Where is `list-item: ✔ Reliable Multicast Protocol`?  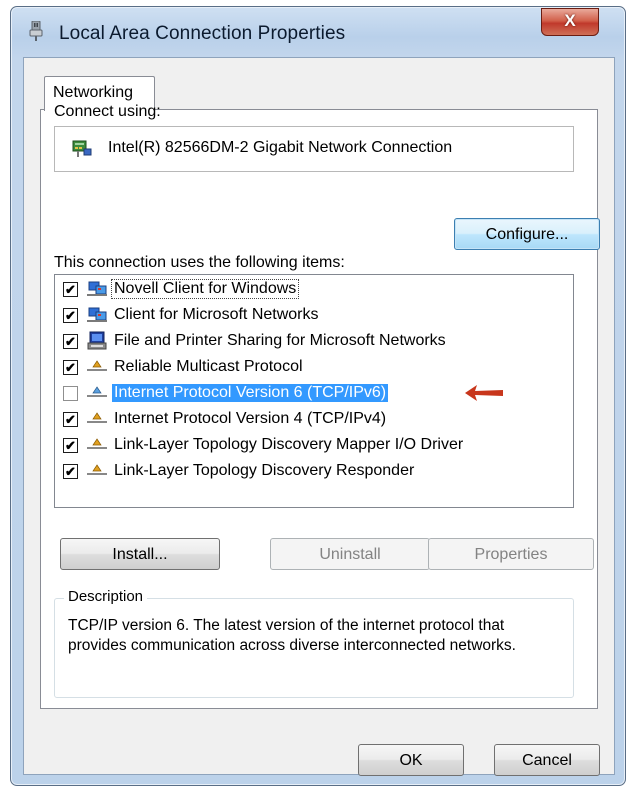 list-item: ✔ Reliable Multicast Protocol is located at coordinates (314, 368).